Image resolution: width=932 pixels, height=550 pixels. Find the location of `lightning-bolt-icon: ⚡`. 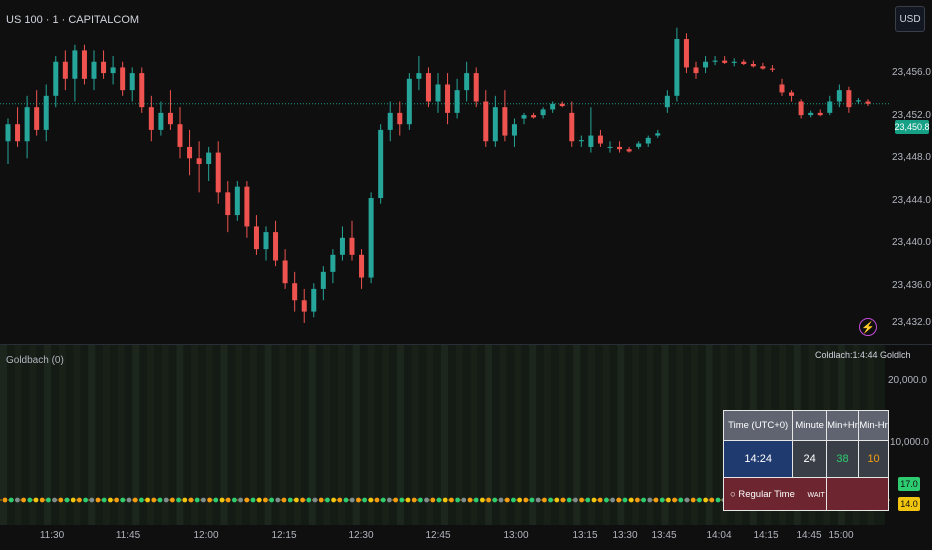

lightning-bolt-icon: ⚡ is located at coordinates (868, 327).